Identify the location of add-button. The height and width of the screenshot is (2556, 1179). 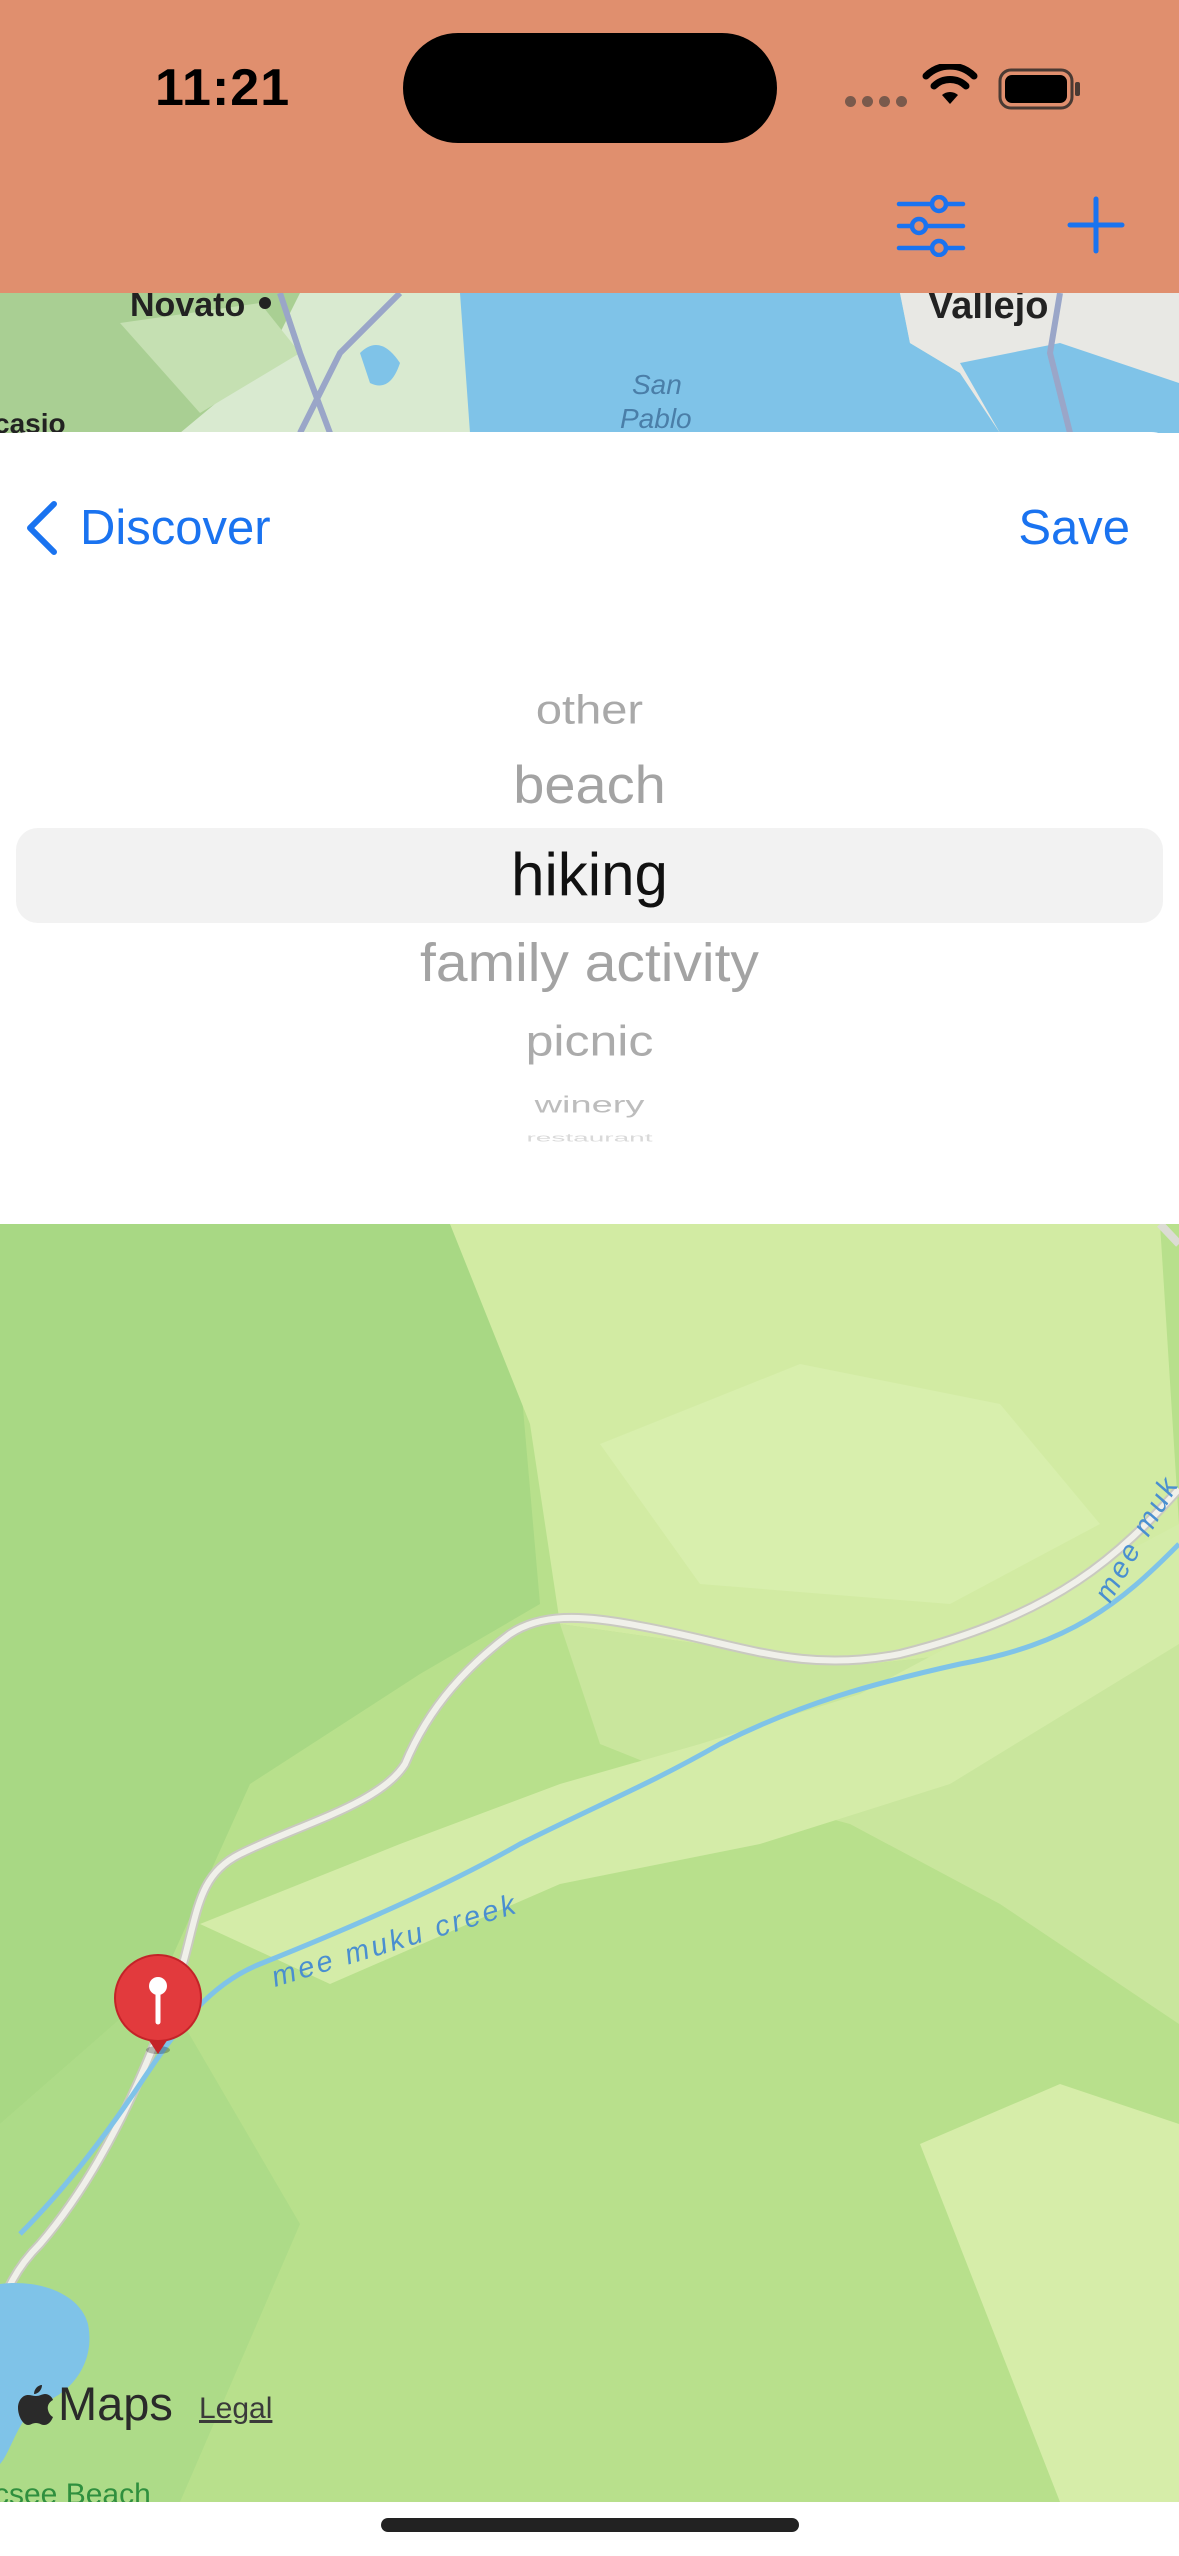
(1096, 225).